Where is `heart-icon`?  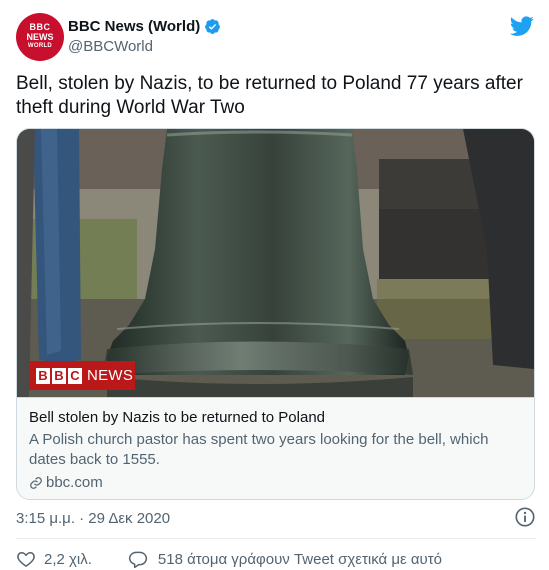 heart-icon is located at coordinates (26, 559).